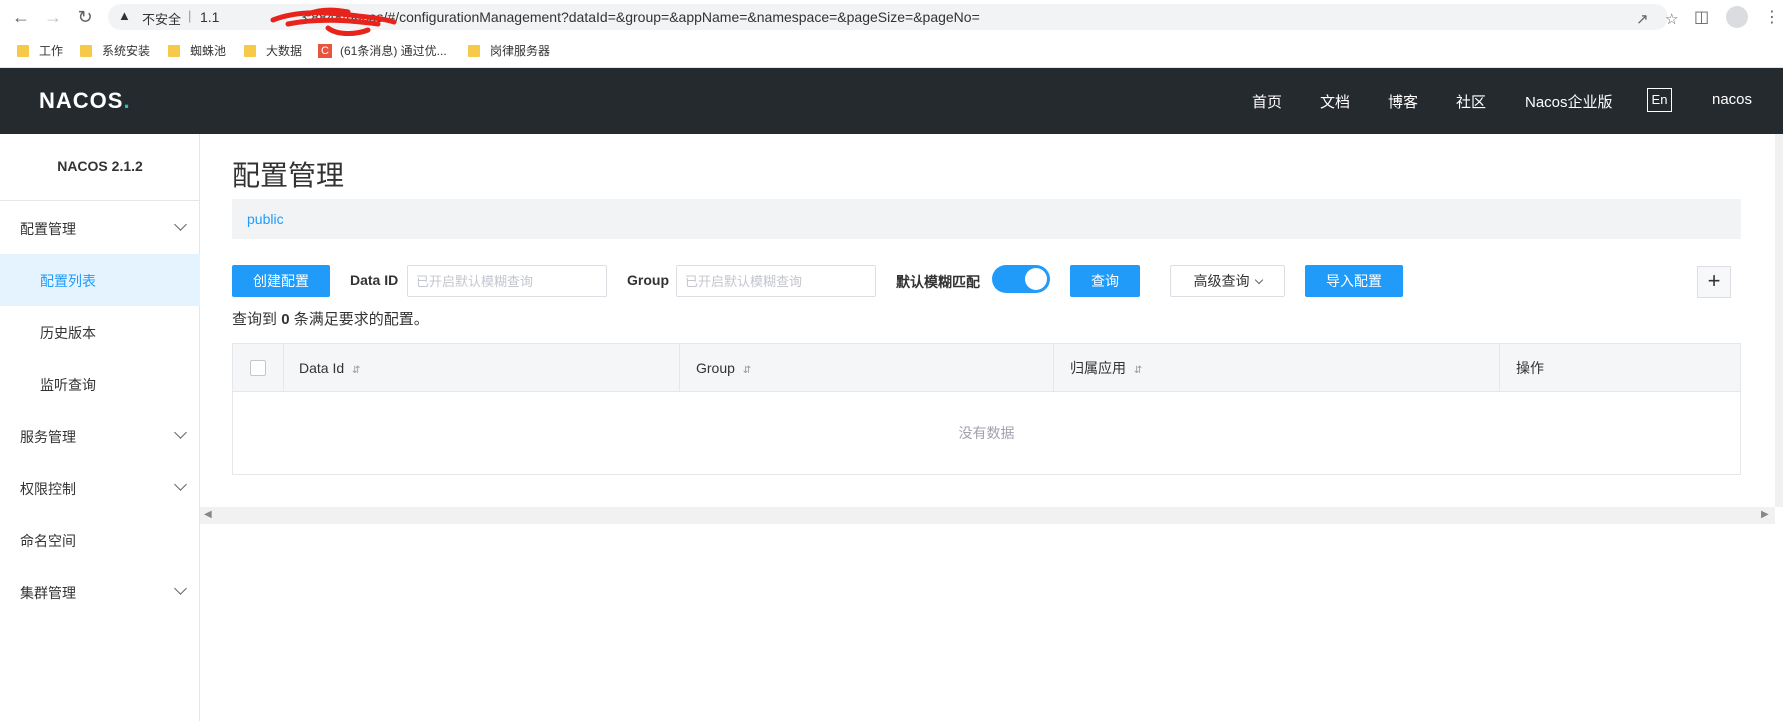 This screenshot has height=721, width=1783. What do you see at coordinates (986, 433) in the screenshot?
I see `empty-state: 没有数据` at bounding box center [986, 433].